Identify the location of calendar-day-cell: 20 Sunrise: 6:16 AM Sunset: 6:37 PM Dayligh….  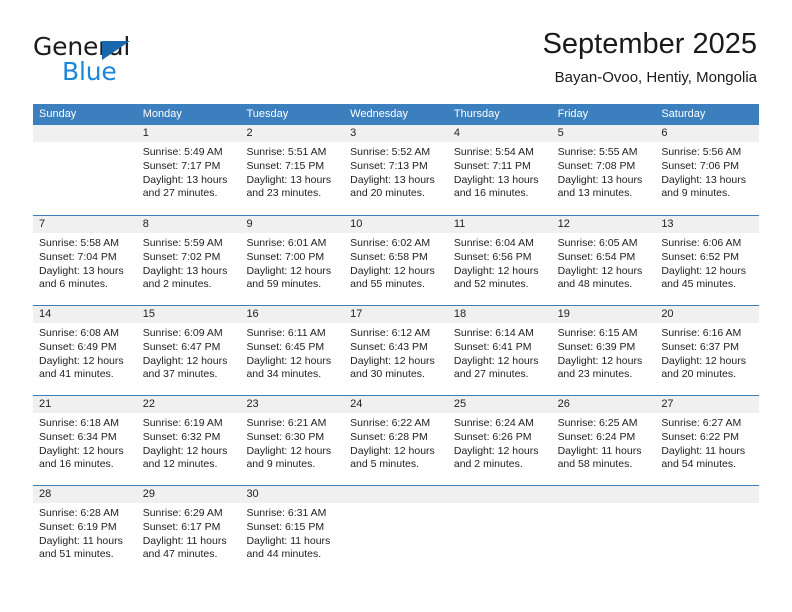
(707, 350).